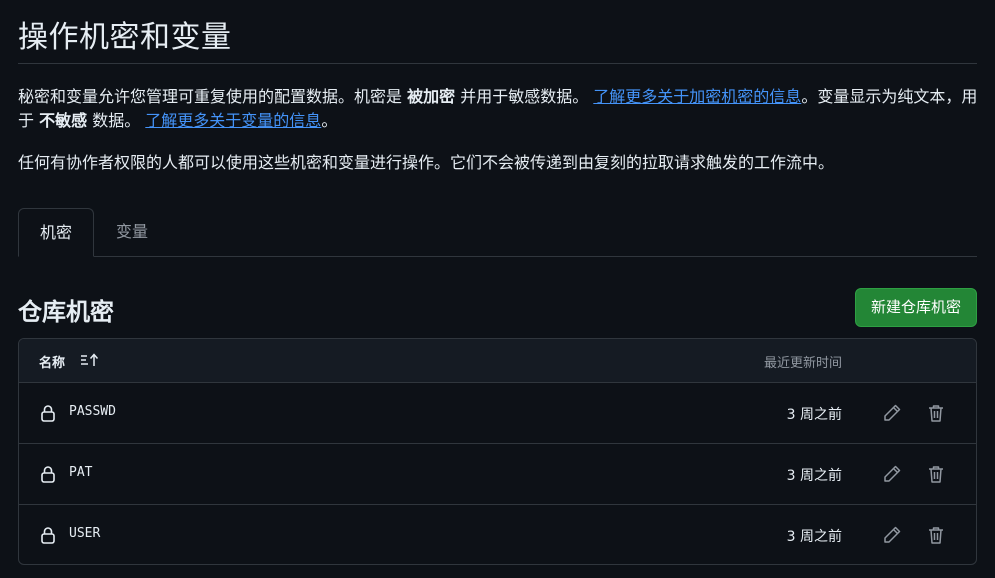 The height and width of the screenshot is (578, 995). Describe the element at coordinates (56, 232) in the screenshot. I see `tab-secrets: 机密` at that location.